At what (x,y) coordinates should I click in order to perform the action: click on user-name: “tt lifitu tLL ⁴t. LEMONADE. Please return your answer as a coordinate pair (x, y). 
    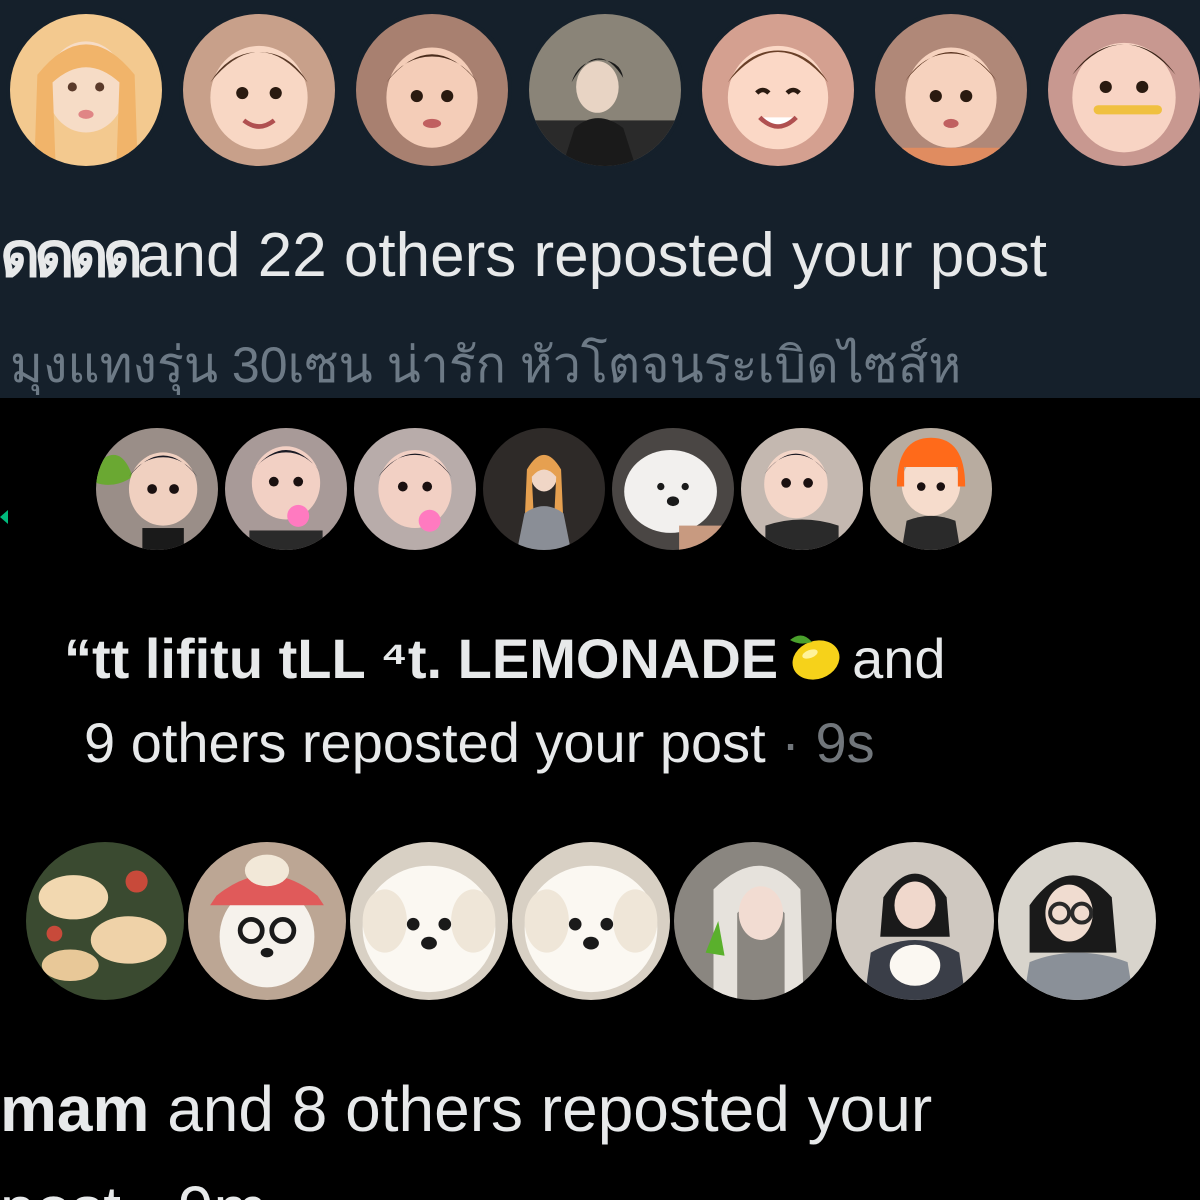
    Looking at the image, I should click on (421, 658).